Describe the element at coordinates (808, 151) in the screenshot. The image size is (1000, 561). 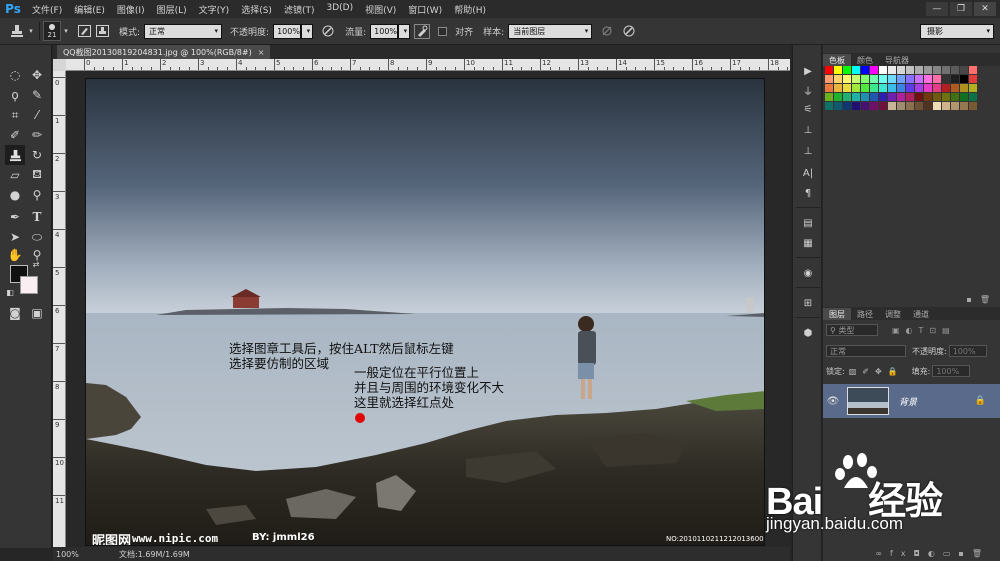
I see `clone-source-icon: ⊥` at that location.